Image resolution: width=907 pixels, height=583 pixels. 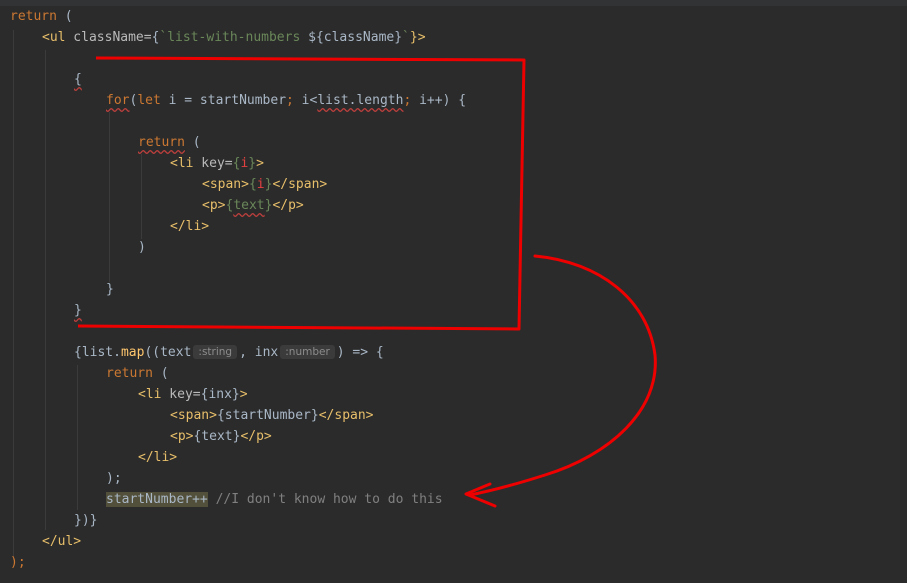 What do you see at coordinates (562, 375) in the screenshot?
I see `annotation-arrow-curve` at bounding box center [562, 375].